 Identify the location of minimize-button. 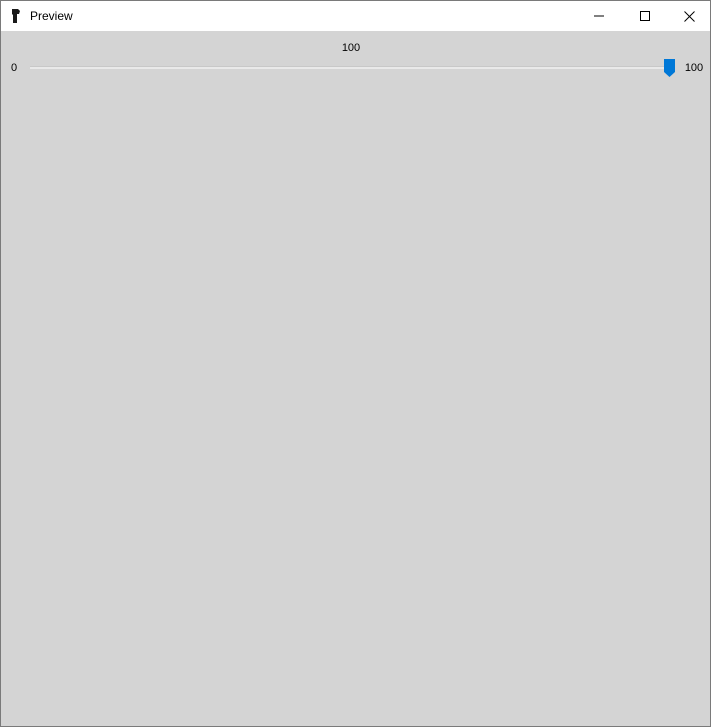
(599, 16).